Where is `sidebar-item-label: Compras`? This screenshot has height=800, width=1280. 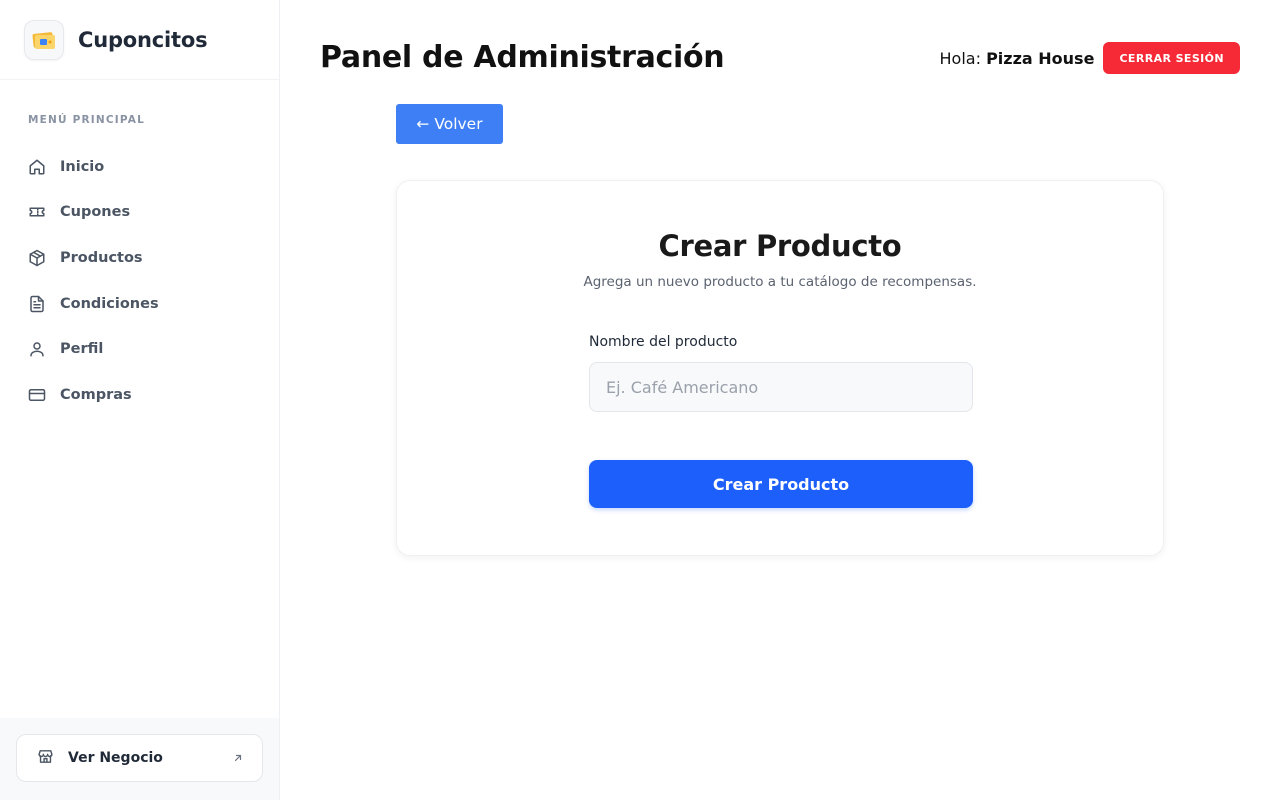
sidebar-item-label: Compras is located at coordinates (96, 394).